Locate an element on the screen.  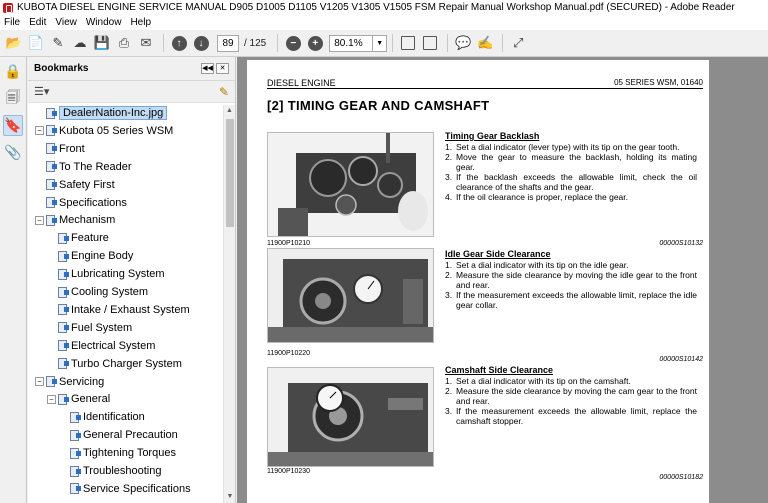
options-menu-icon: ☰▾ is located at coordinates (41, 91).